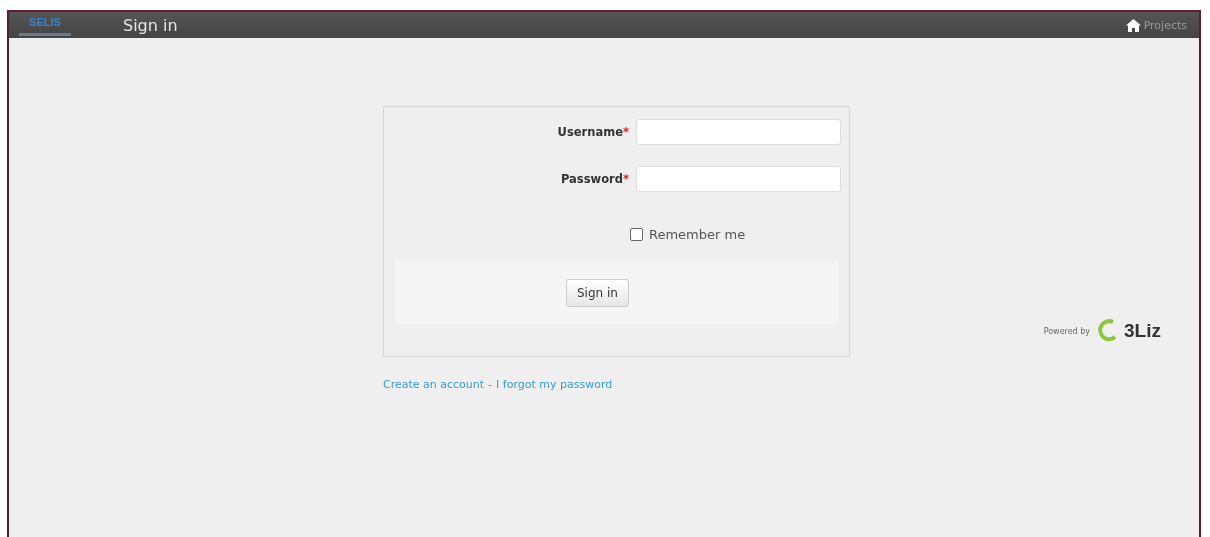  I want to click on home-icon, so click(1133, 25).